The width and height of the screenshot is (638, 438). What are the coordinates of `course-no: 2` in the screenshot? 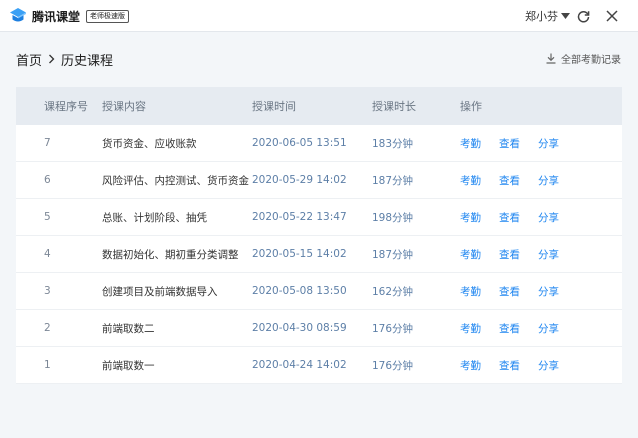 It's located at (47, 328).